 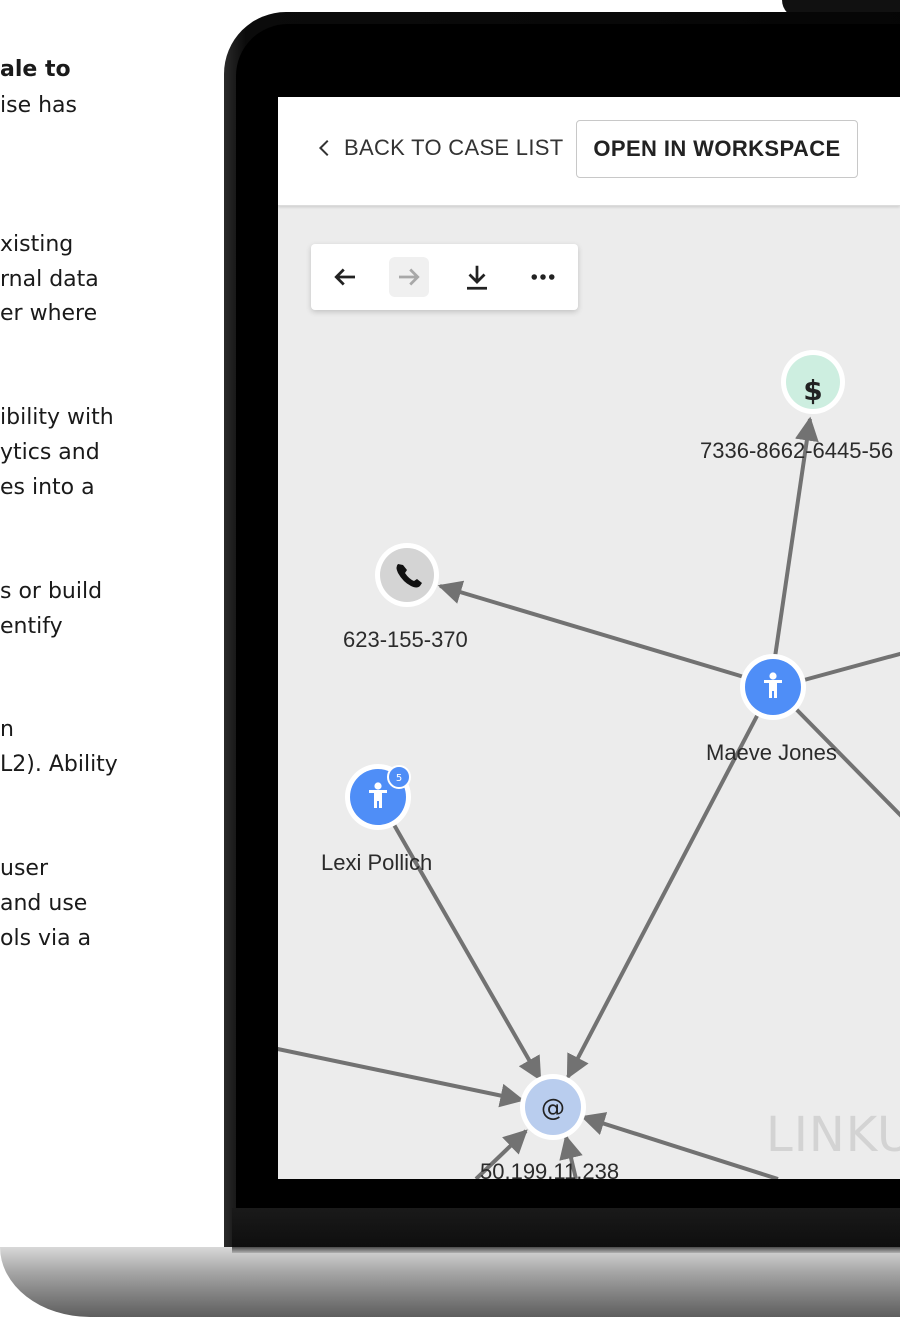 I want to click on back-link-label: BACK TO CASE LIST, so click(x=454, y=147).